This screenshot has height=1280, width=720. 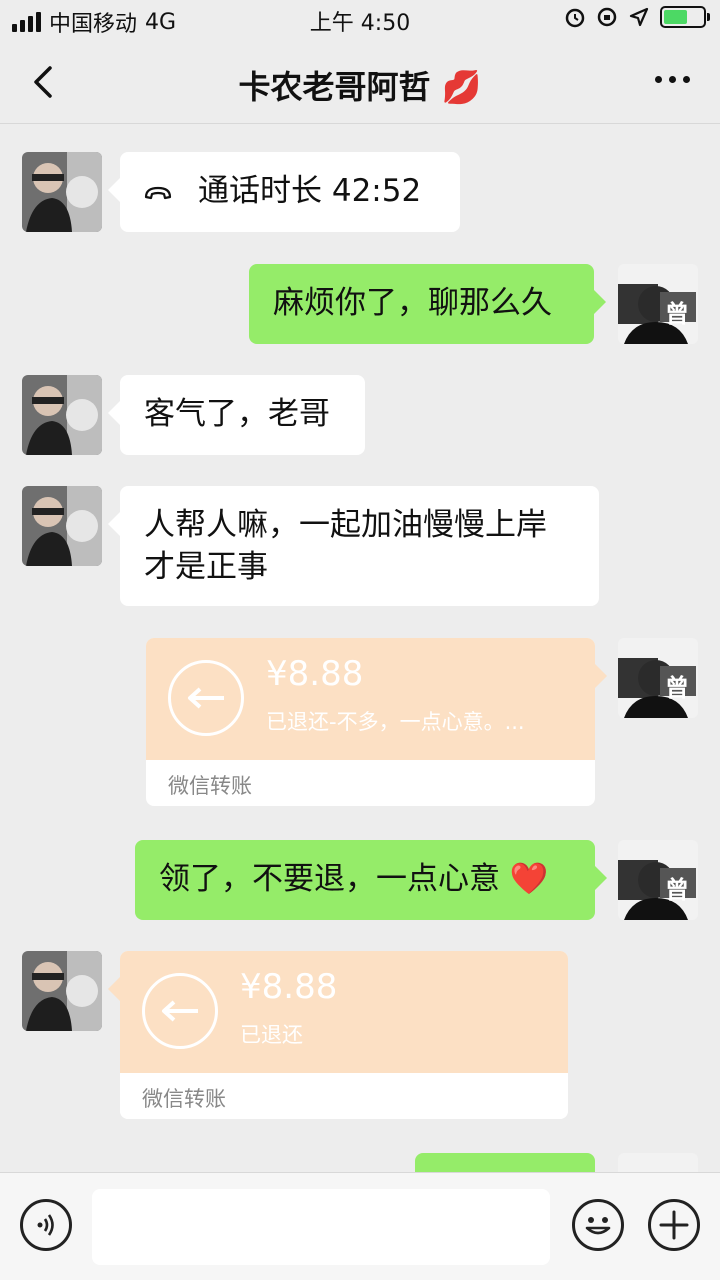 I want to click on outgoing-message-bubble: 领了，不要退，一点心意 ❤️, so click(x=371, y=880).